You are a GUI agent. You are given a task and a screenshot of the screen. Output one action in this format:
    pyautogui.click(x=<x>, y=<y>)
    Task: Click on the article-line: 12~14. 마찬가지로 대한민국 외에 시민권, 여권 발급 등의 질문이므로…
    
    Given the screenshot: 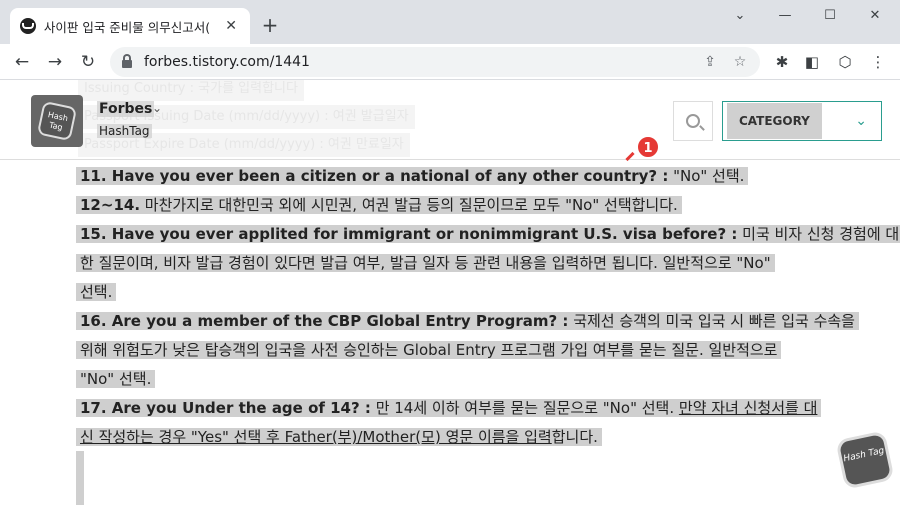 What is the action you would take?
    pyautogui.click(x=379, y=205)
    